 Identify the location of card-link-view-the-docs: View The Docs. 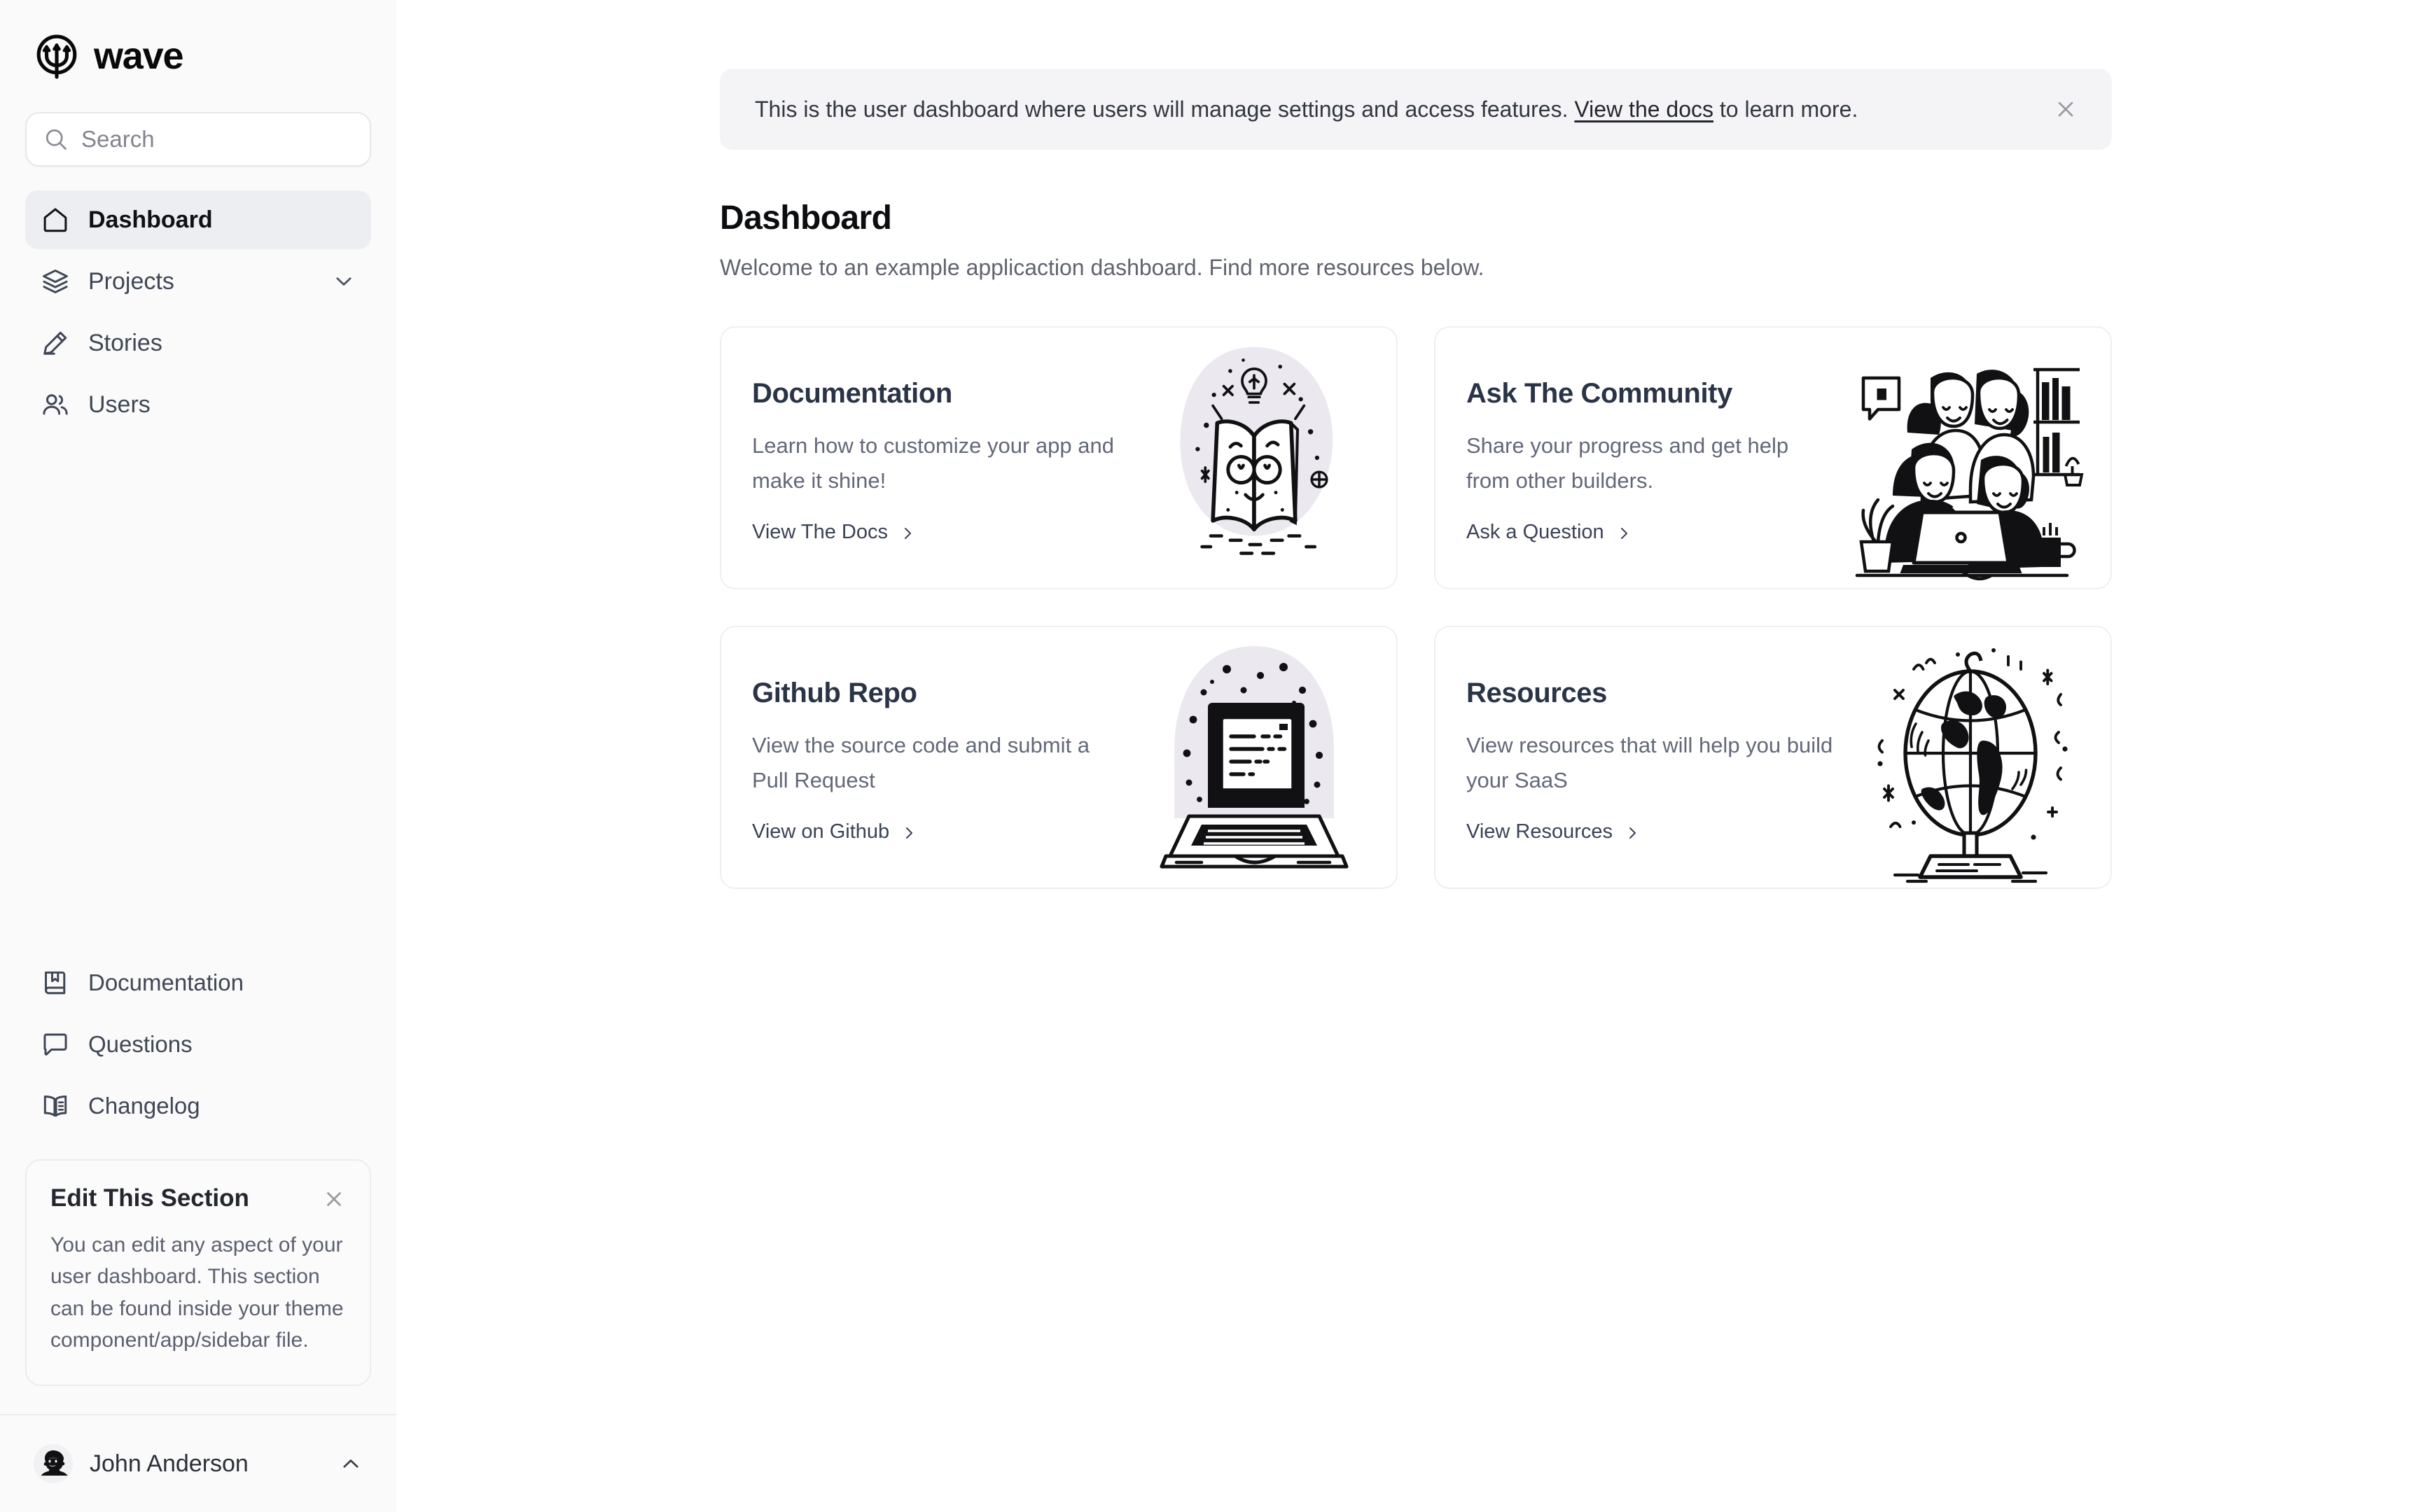
(834, 532).